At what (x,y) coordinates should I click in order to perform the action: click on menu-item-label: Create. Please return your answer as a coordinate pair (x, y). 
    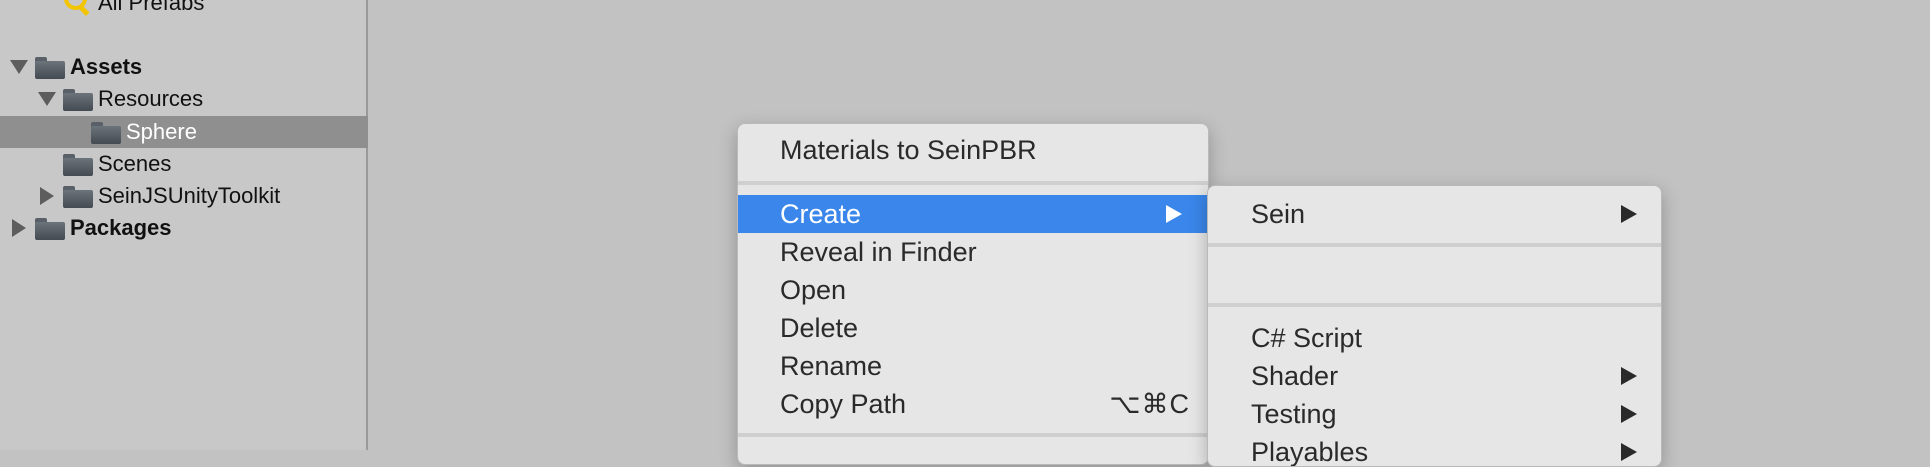
    Looking at the image, I should click on (821, 214).